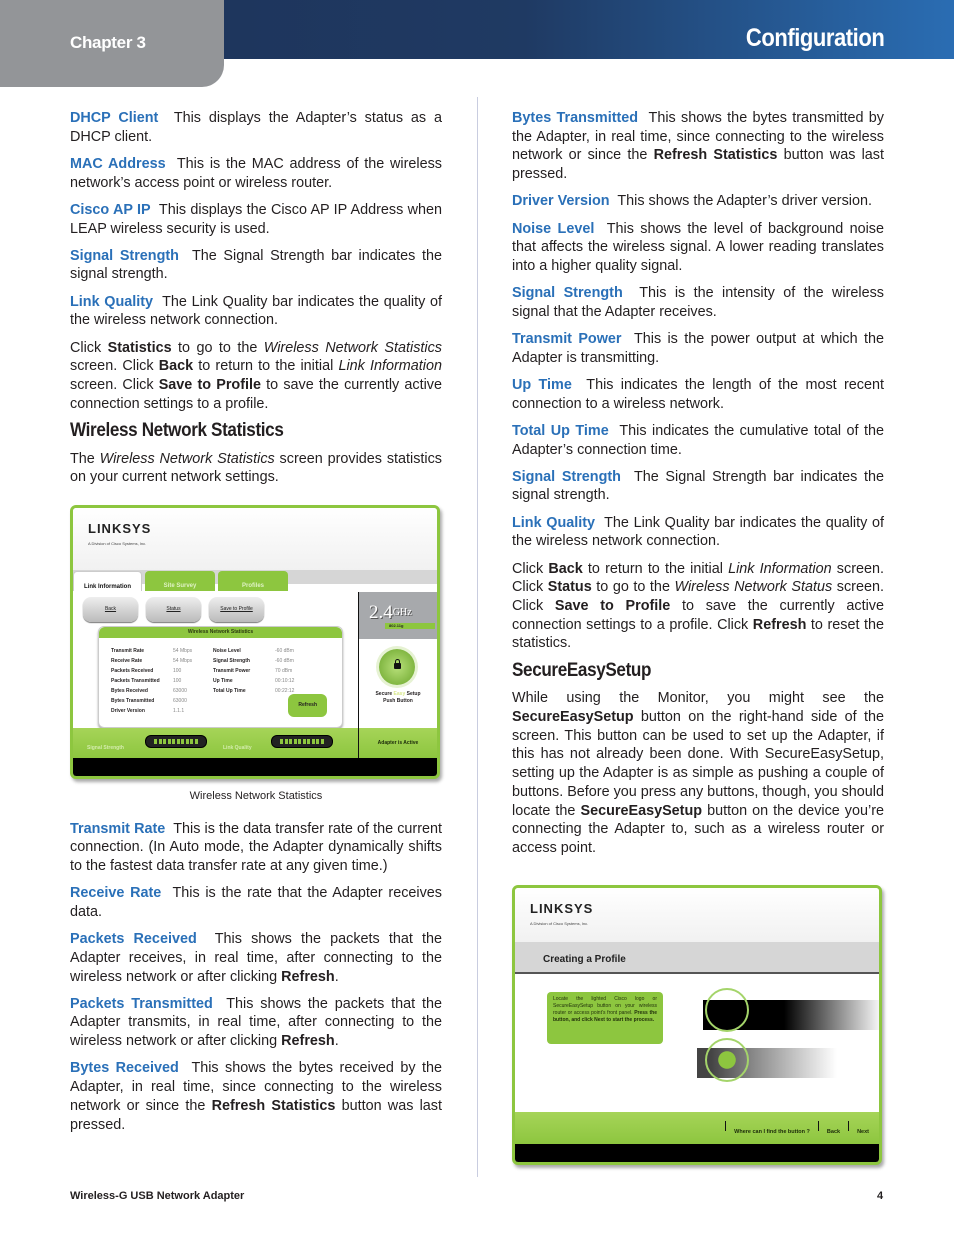 The height and width of the screenshot is (1235, 954). What do you see at coordinates (863, 1132) in the screenshot?
I see `next-link: Next` at bounding box center [863, 1132].